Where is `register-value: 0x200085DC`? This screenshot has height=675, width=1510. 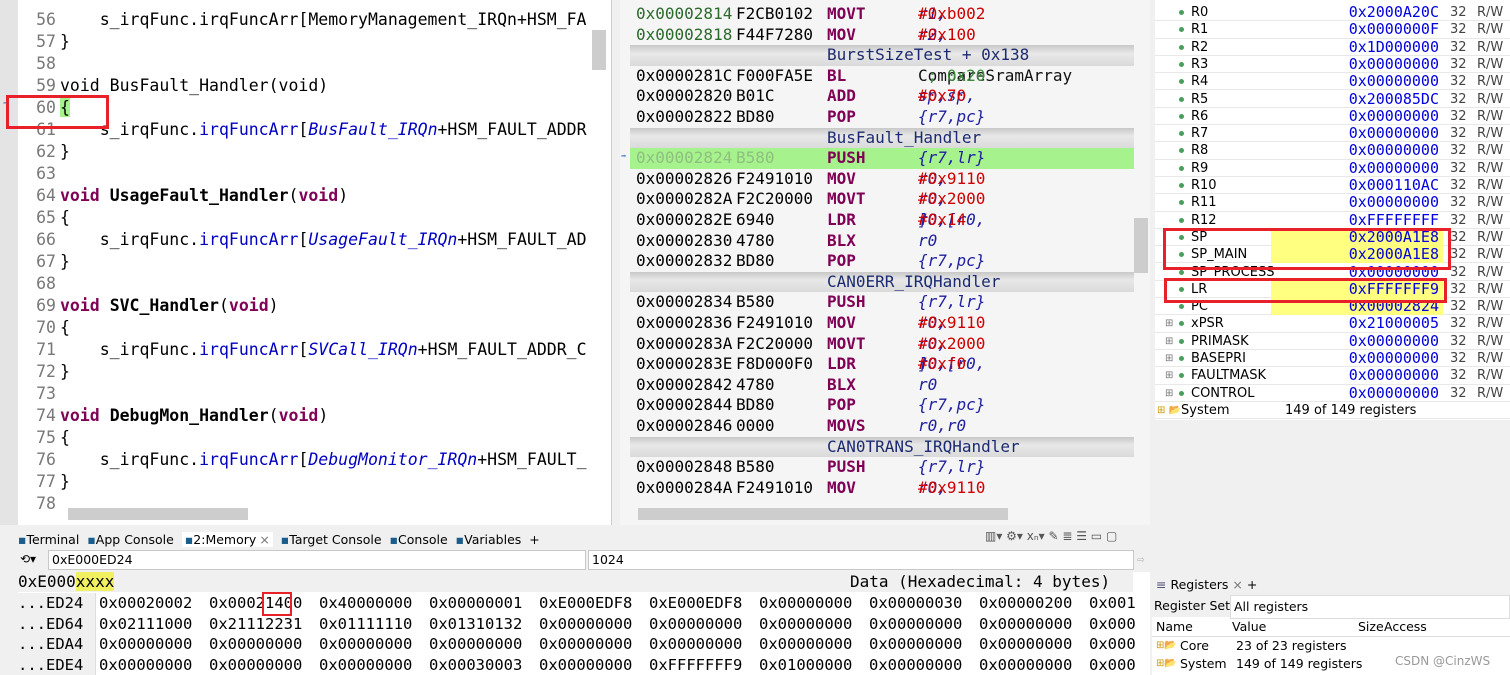 register-value: 0x200085DC is located at coordinates (1357, 99).